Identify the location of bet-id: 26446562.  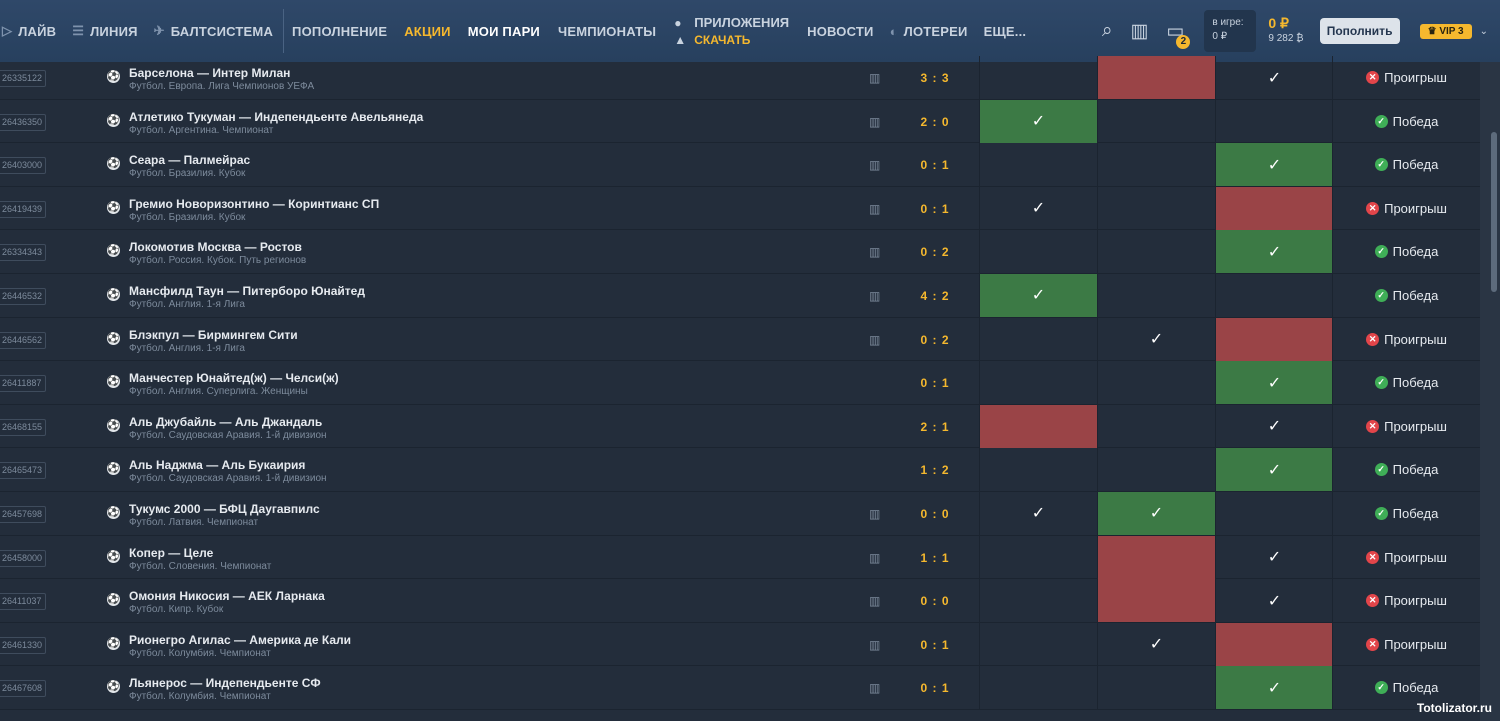
(23, 340).